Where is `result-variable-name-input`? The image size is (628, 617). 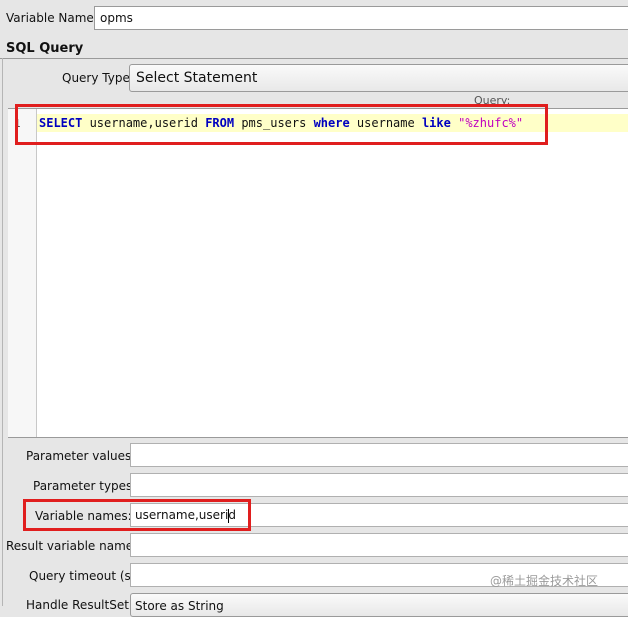 result-variable-name-input is located at coordinates (379, 545).